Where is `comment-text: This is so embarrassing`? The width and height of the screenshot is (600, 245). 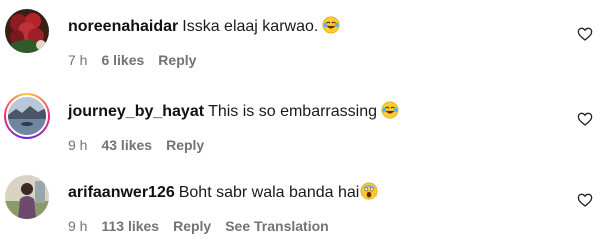
comment-text: This is so embarrassing is located at coordinates (293, 111).